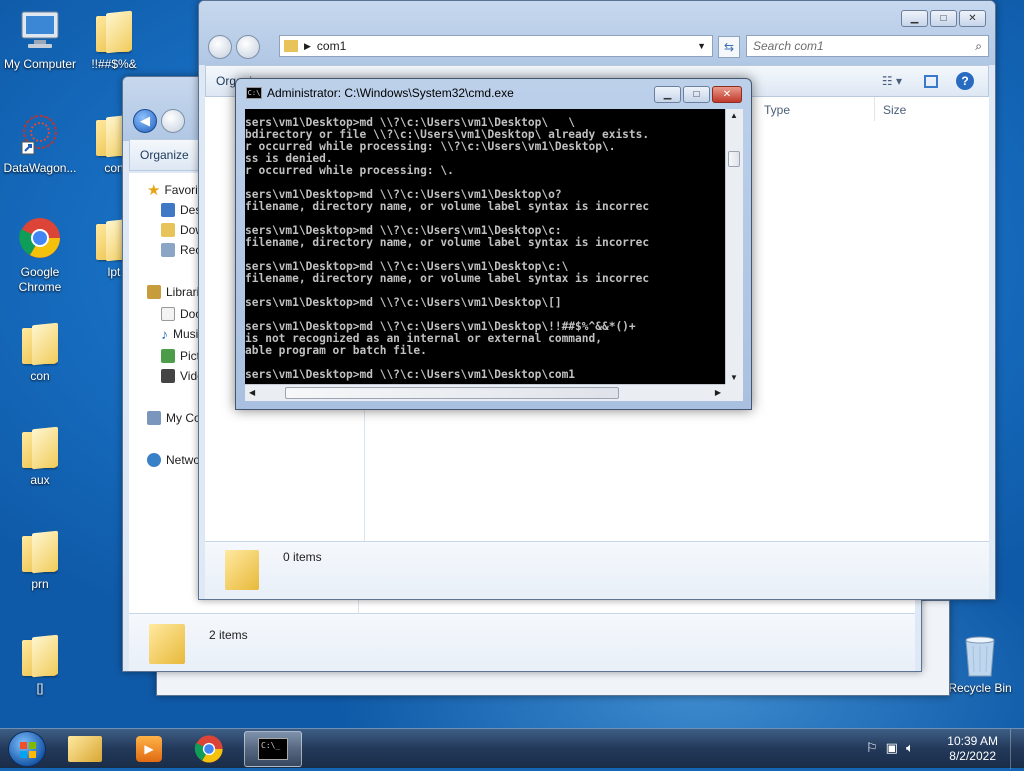 The width and height of the screenshot is (1024, 771). What do you see at coordinates (867, 46) in the screenshot?
I see `search-input: Search com1 ⌕` at bounding box center [867, 46].